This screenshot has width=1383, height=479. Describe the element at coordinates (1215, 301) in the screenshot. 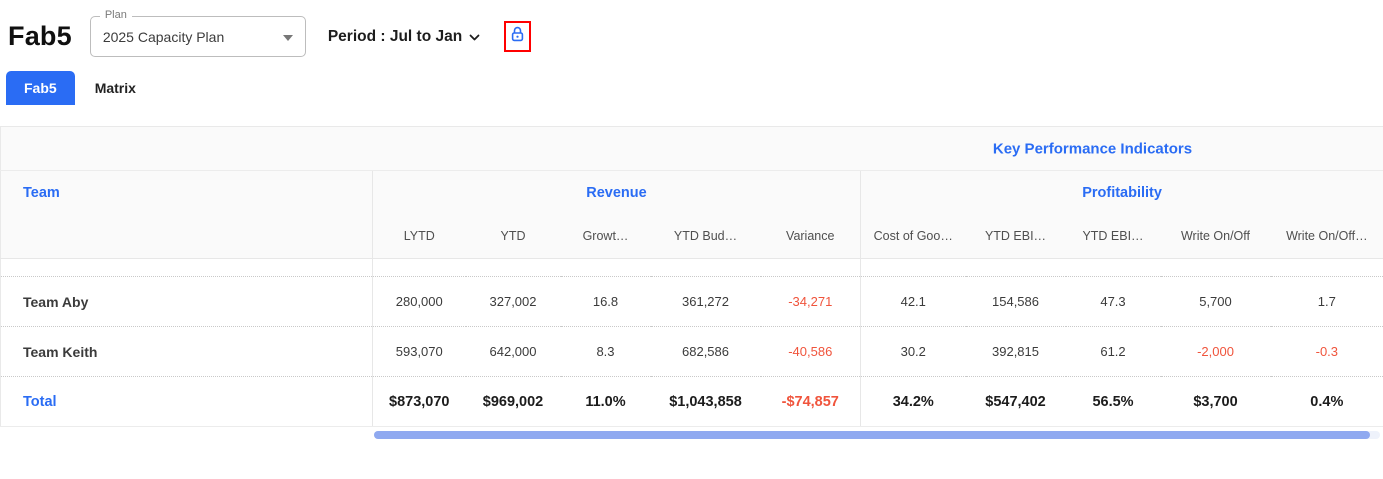

I see `cell-value: 5,700` at that location.